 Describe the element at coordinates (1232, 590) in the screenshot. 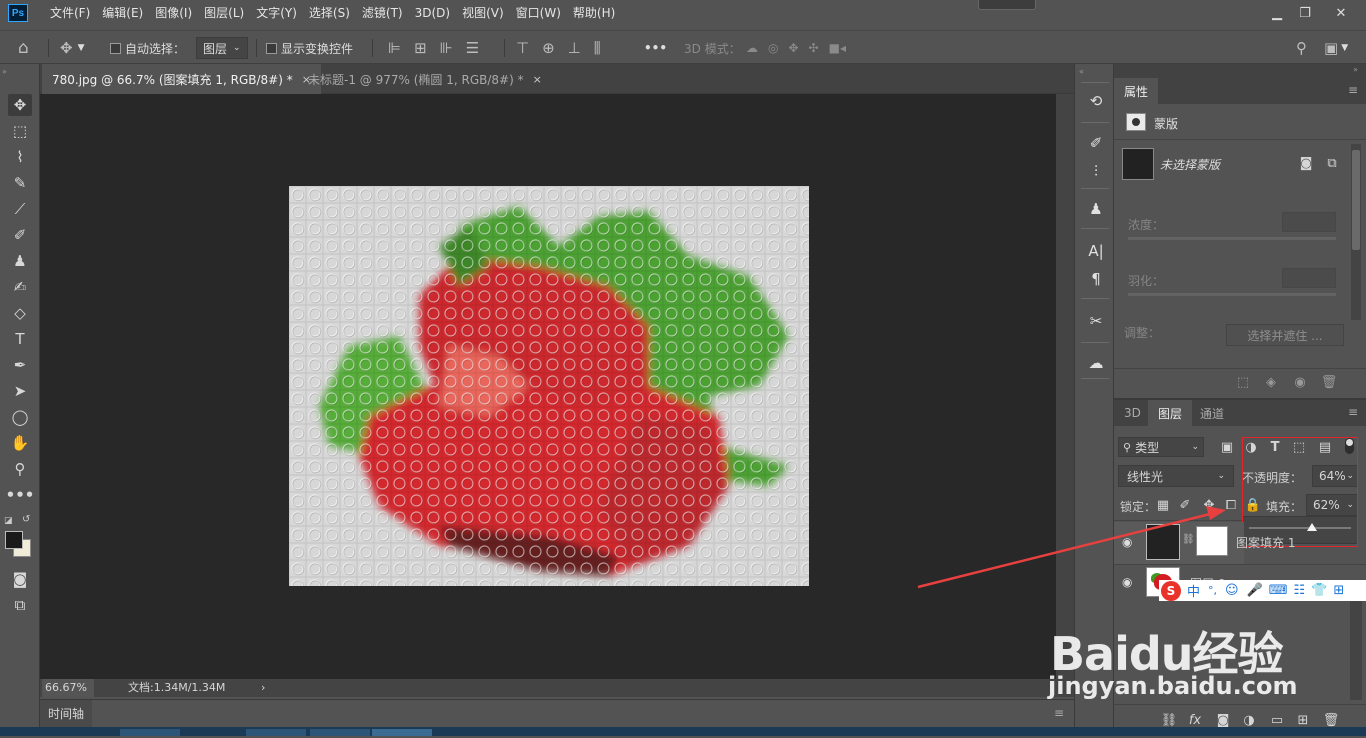

I see `emoji-icon: ☺` at that location.